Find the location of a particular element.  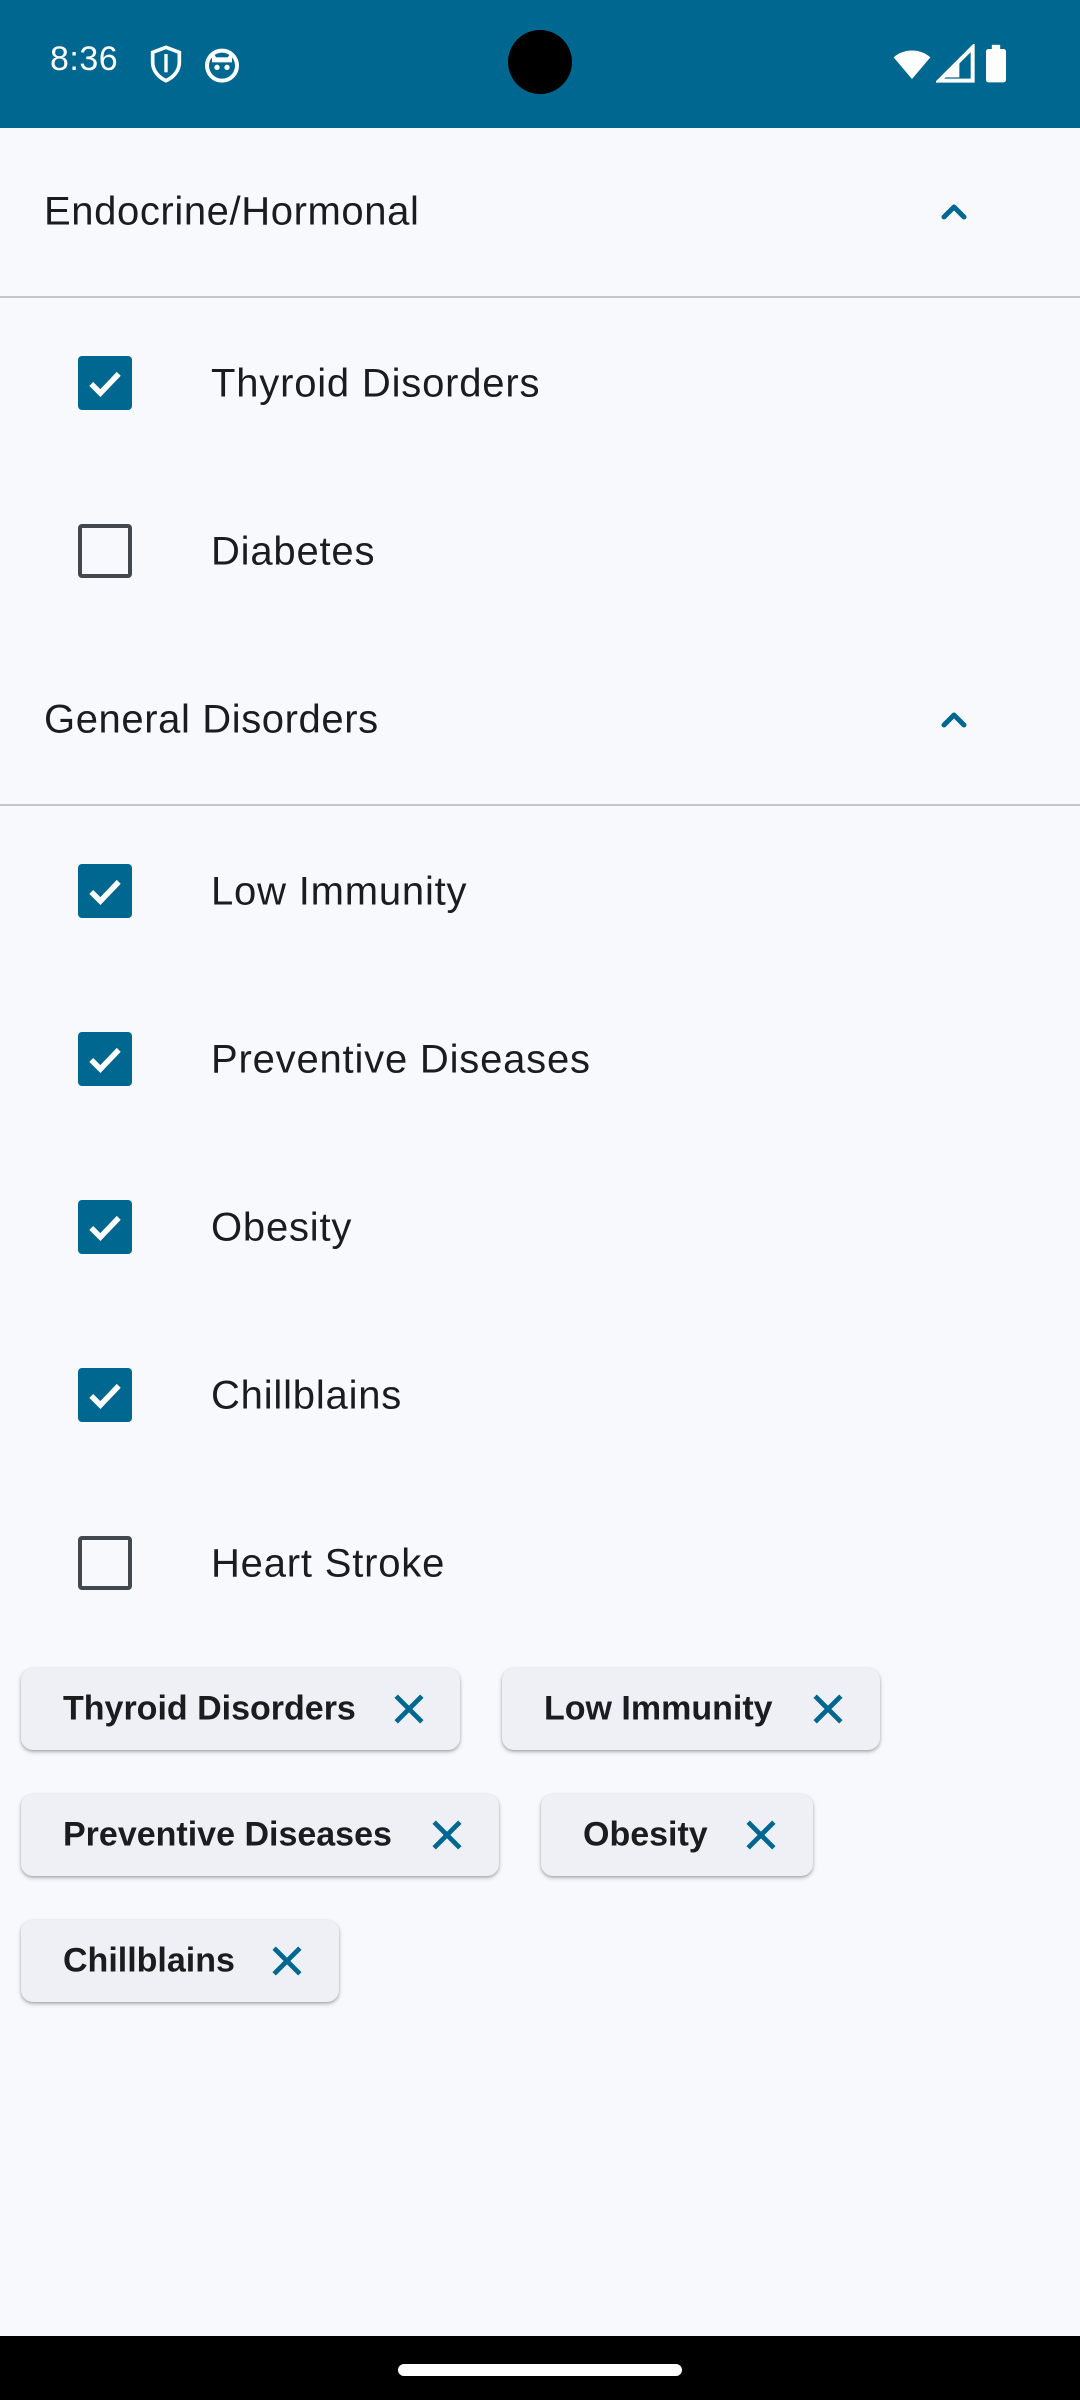

chip-chillblains: Chillblains is located at coordinates (180, 1961).